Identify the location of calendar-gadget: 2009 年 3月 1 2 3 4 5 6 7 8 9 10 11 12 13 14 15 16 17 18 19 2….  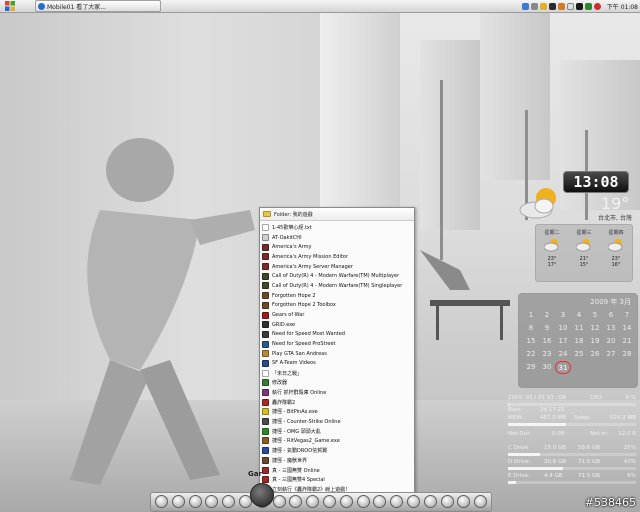
(578, 340).